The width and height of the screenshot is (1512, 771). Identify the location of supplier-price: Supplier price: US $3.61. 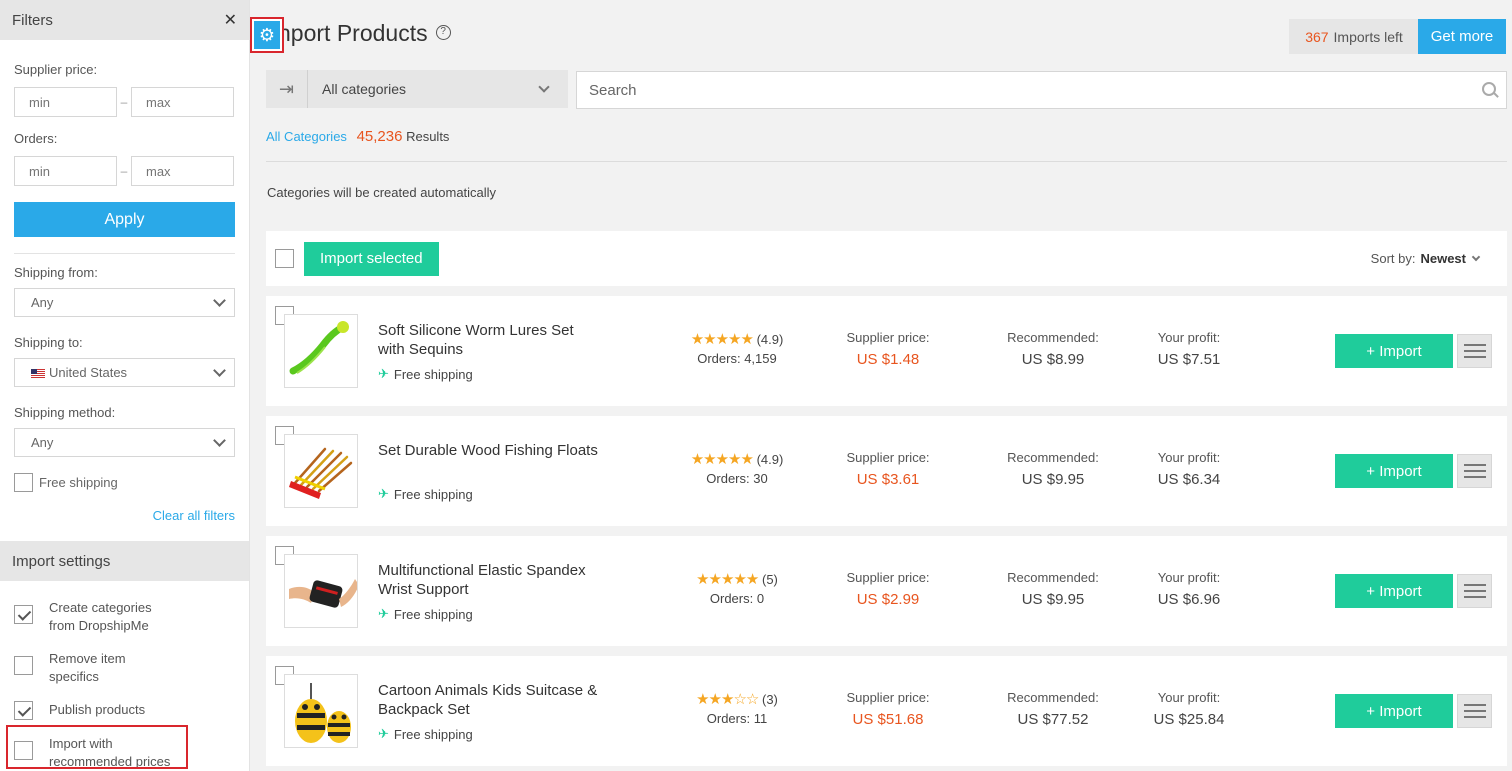
(888, 469).